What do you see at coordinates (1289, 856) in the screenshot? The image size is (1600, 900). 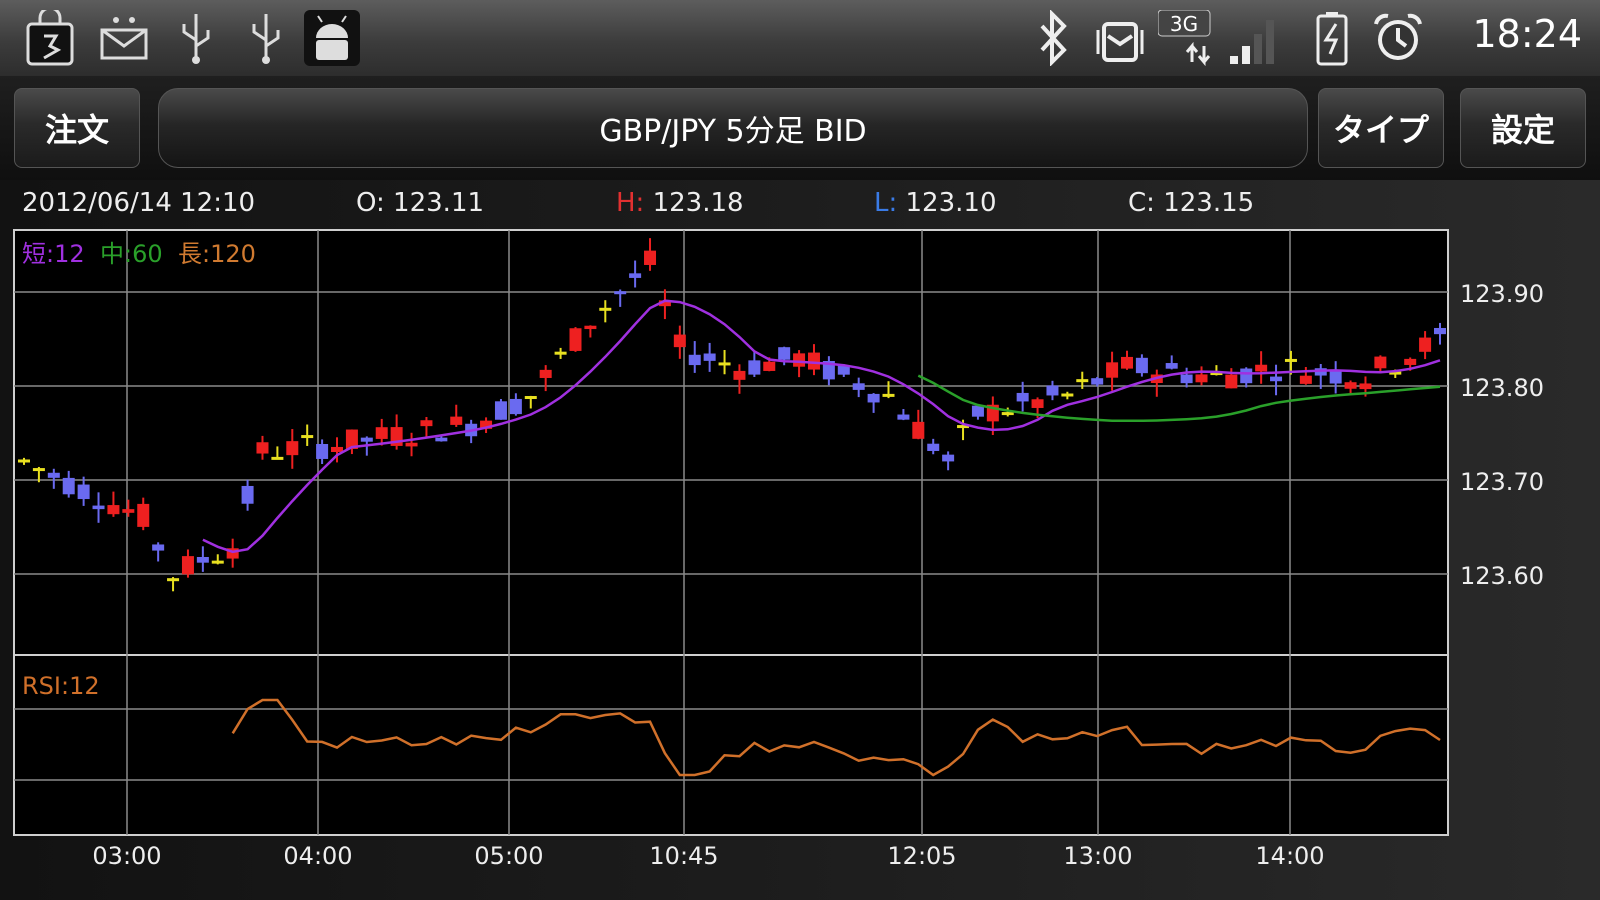 I see `x-tick-label: 14:00` at bounding box center [1289, 856].